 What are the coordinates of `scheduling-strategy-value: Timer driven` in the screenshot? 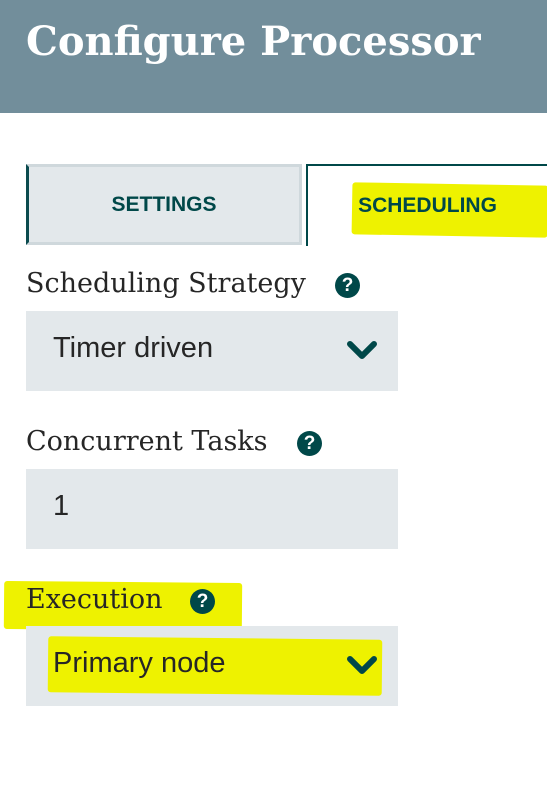 It's located at (133, 348).